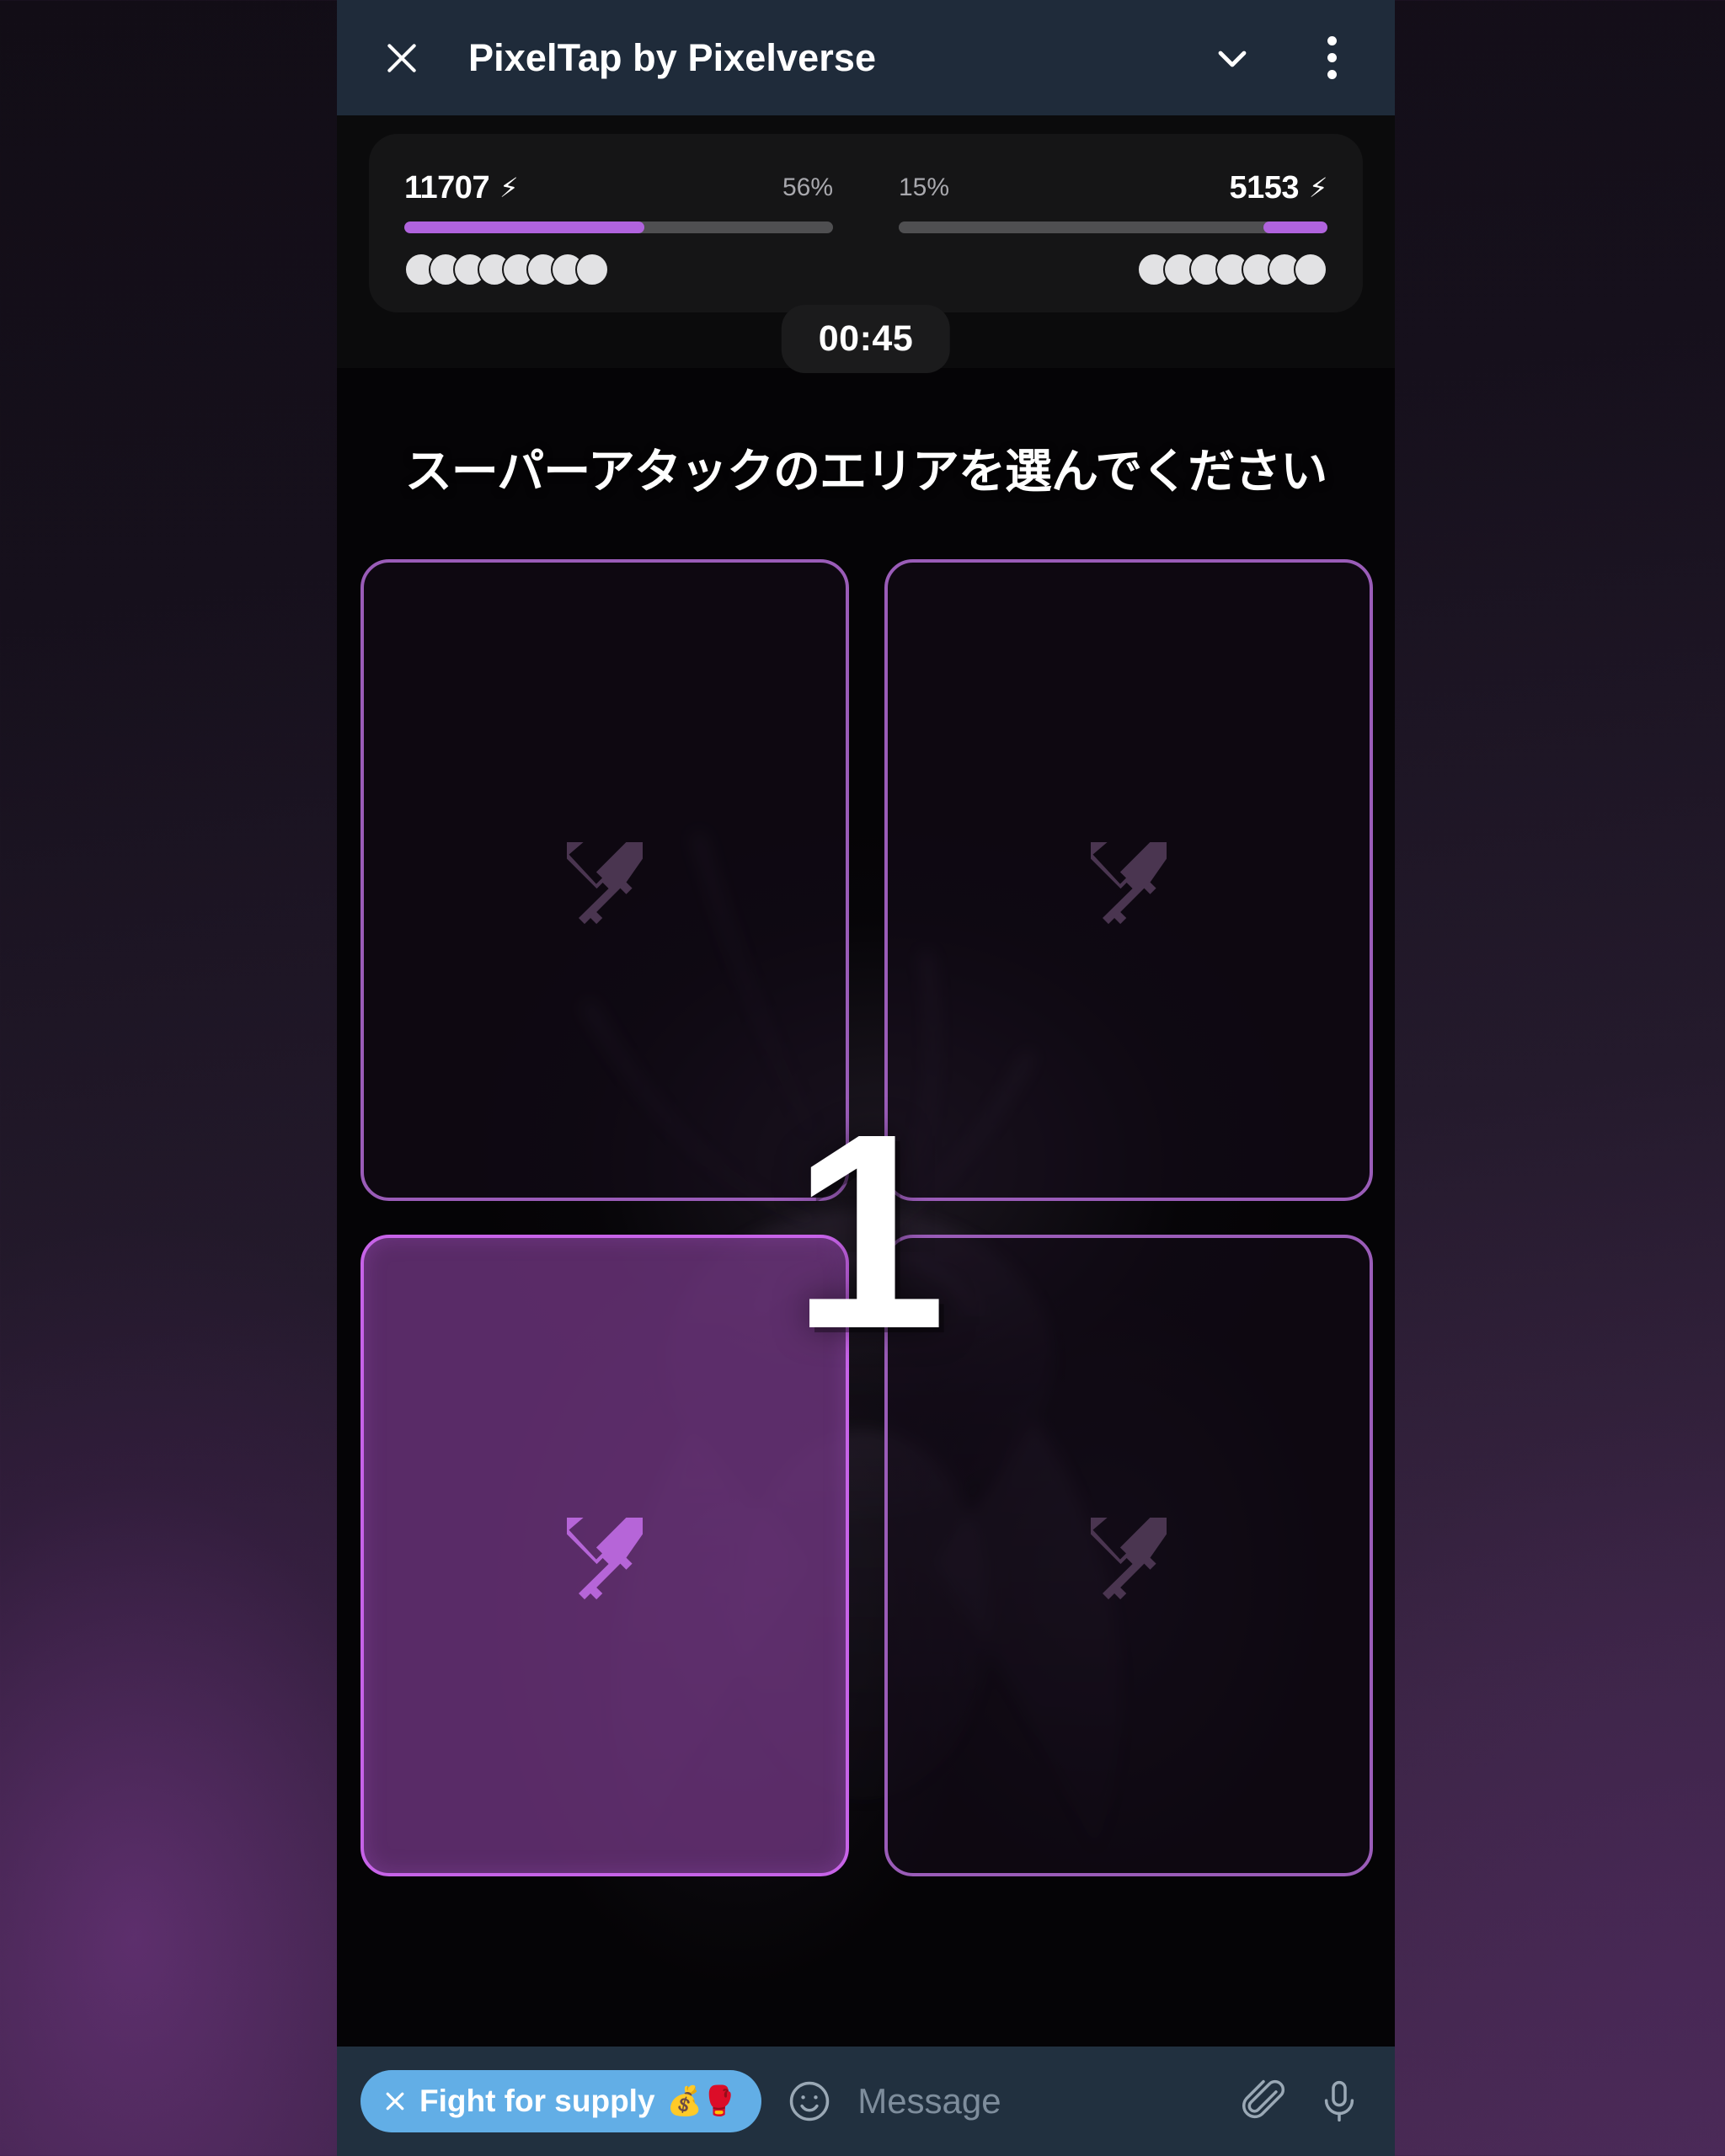  I want to click on player-right-score: 5153 ⚡, so click(1278, 188).